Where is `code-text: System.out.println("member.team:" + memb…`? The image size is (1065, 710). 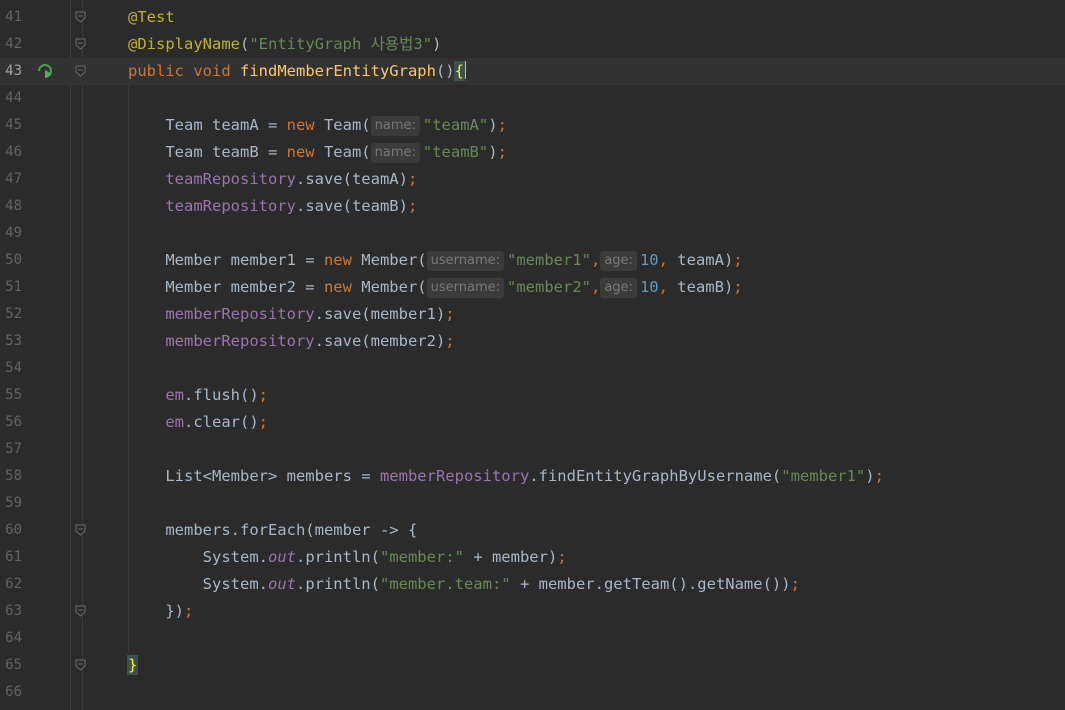 code-text: System.out.println("member.team:" + memb… is located at coordinates (464, 584).